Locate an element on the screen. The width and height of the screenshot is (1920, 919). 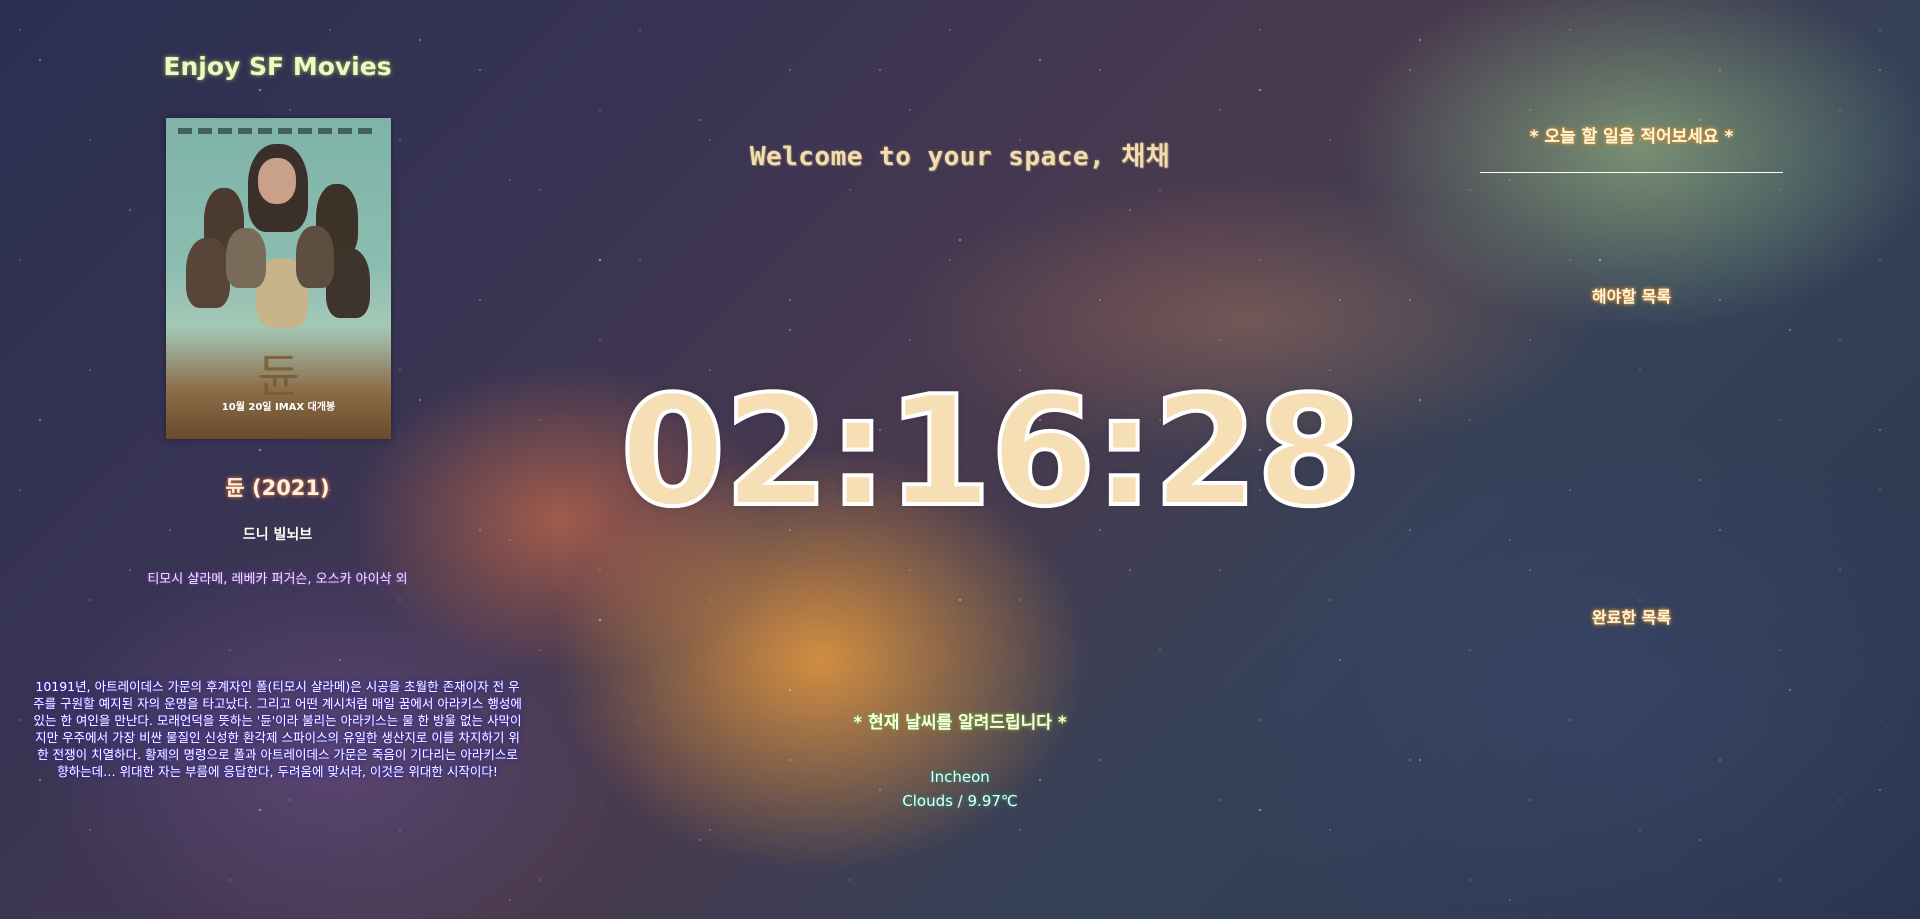
weather-description: Clouds / 9.97℃ is located at coordinates (960, 801).